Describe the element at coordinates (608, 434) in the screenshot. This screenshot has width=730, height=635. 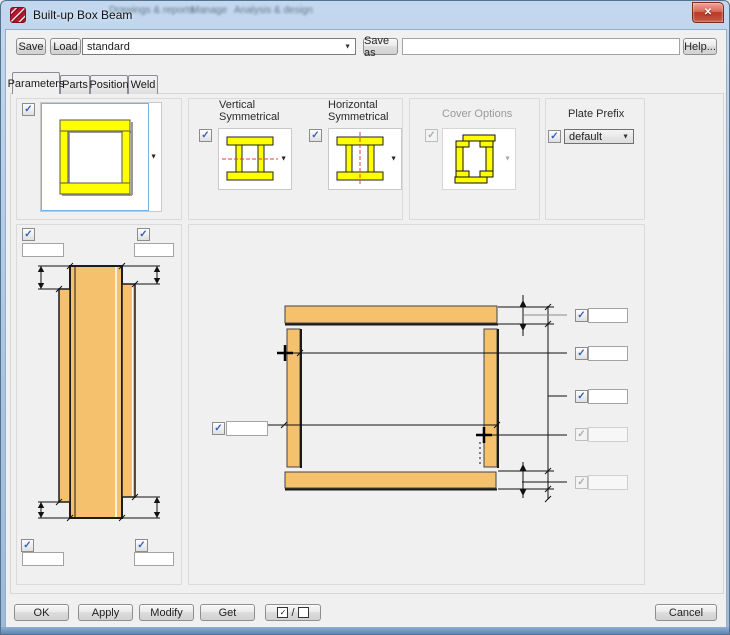
I see `dim-row-4-input` at that location.